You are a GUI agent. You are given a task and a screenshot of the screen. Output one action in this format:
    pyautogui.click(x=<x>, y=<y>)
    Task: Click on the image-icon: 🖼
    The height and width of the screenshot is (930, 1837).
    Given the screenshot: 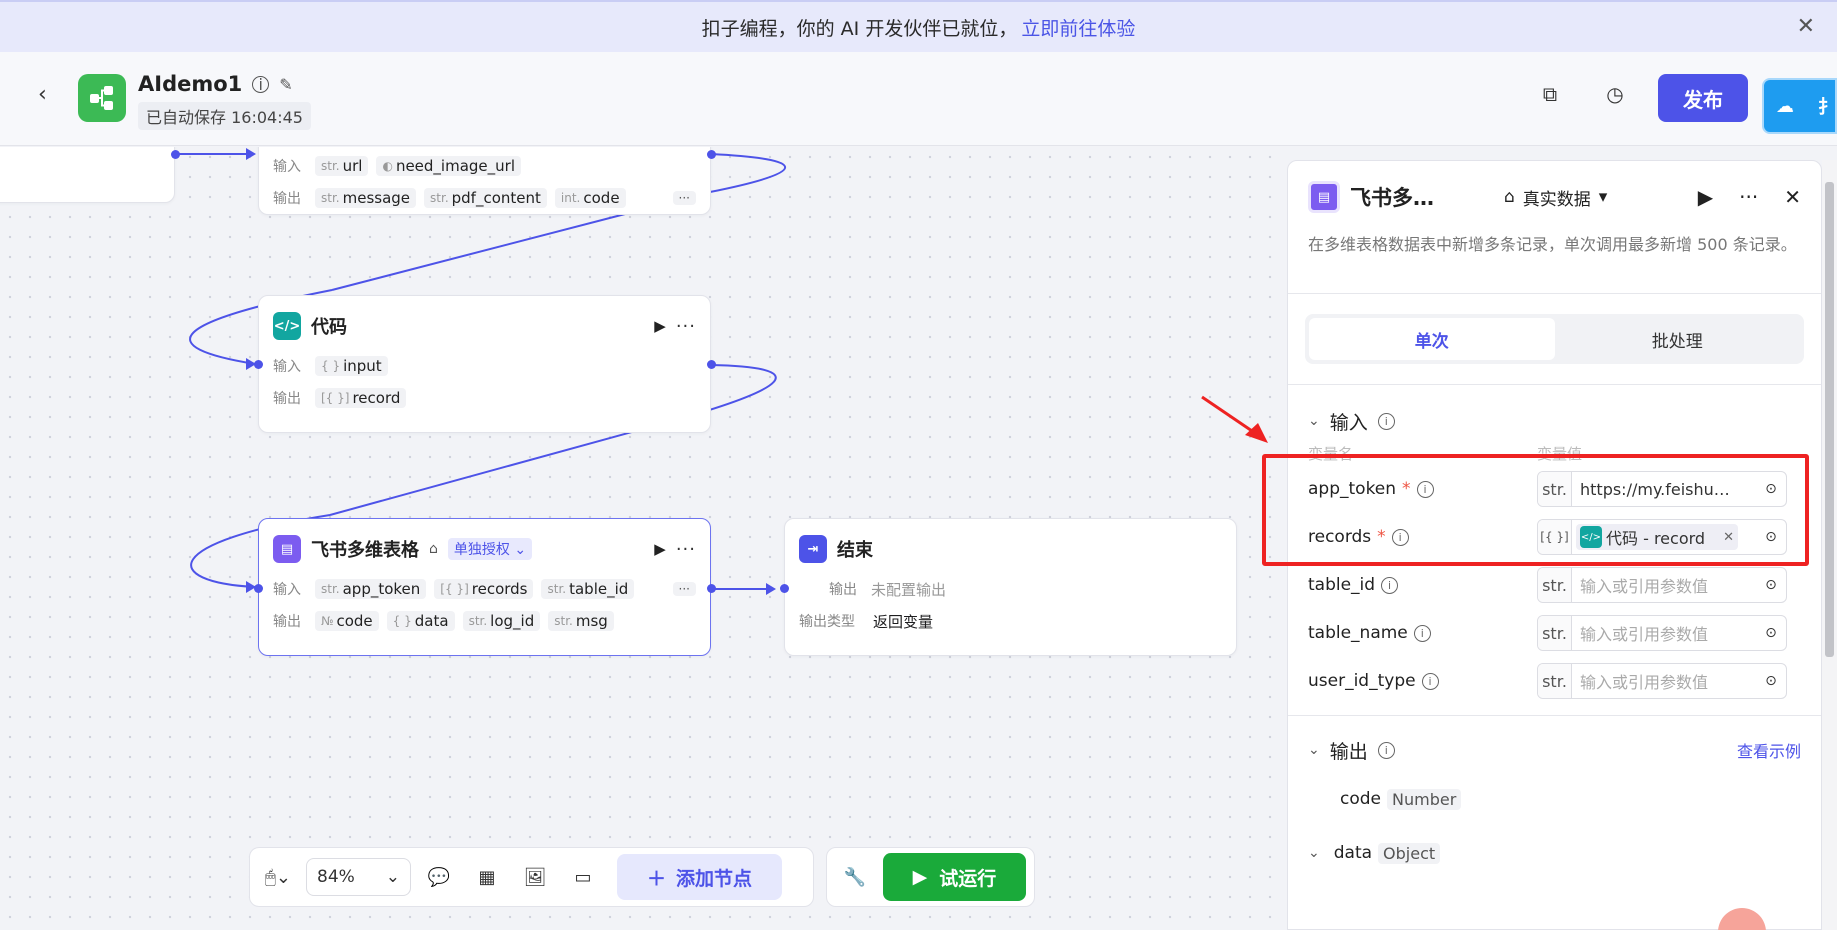 What is the action you would take?
    pyautogui.click(x=535, y=877)
    